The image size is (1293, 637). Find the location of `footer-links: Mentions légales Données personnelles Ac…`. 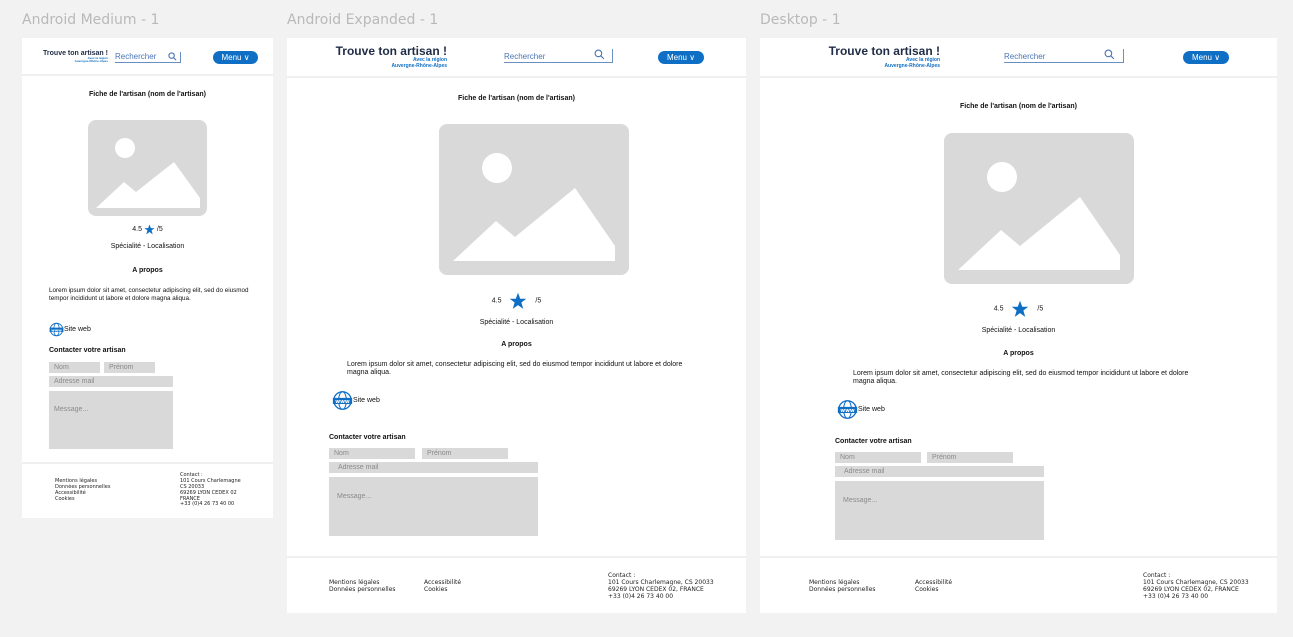

footer-links: Mentions légales Données personnelles Ac… is located at coordinates (82, 490).